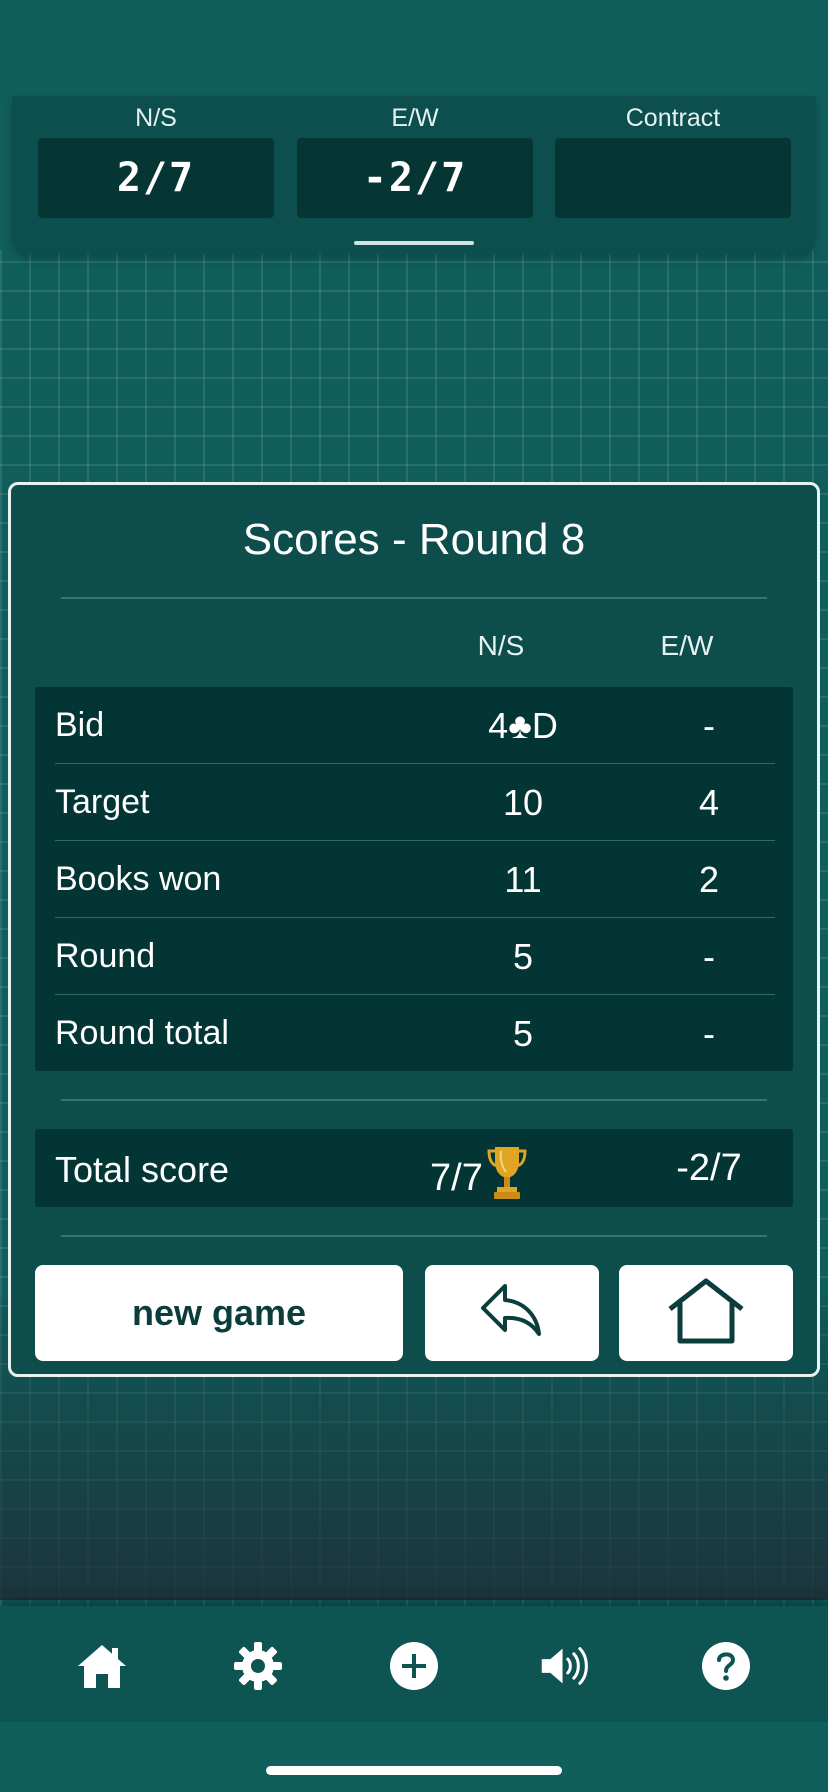  I want to click on trophy-icon, so click(507, 1178).